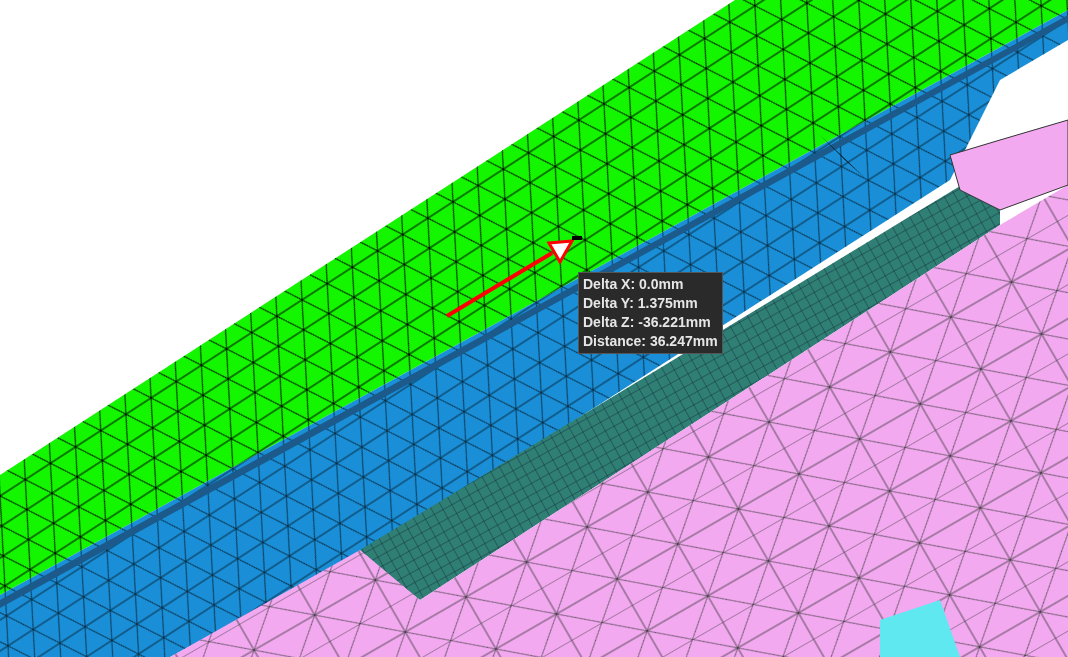  What do you see at coordinates (634, 284) in the screenshot?
I see `measurement-text: Delta X: 0.0mm` at bounding box center [634, 284].